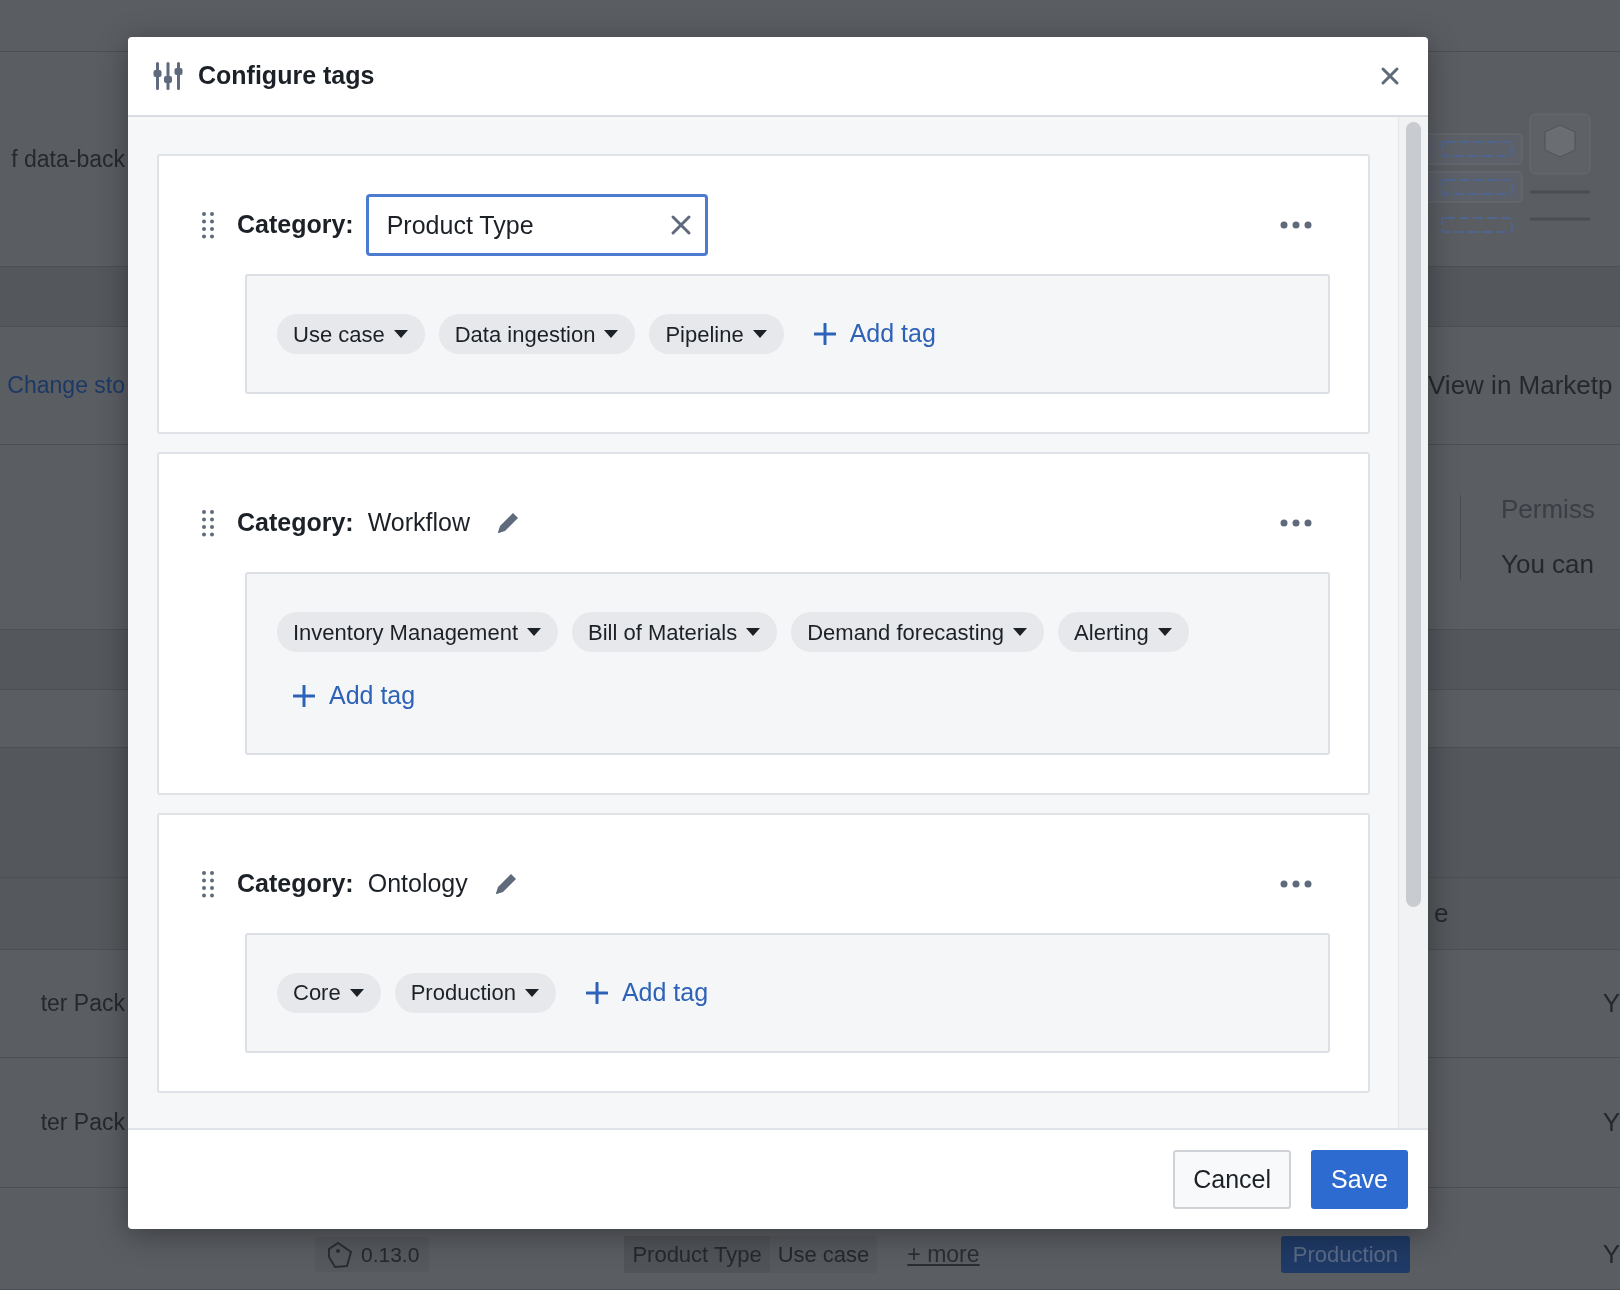 Image resolution: width=1620 pixels, height=1290 pixels. I want to click on cancel-button: Cancel, so click(1232, 1179).